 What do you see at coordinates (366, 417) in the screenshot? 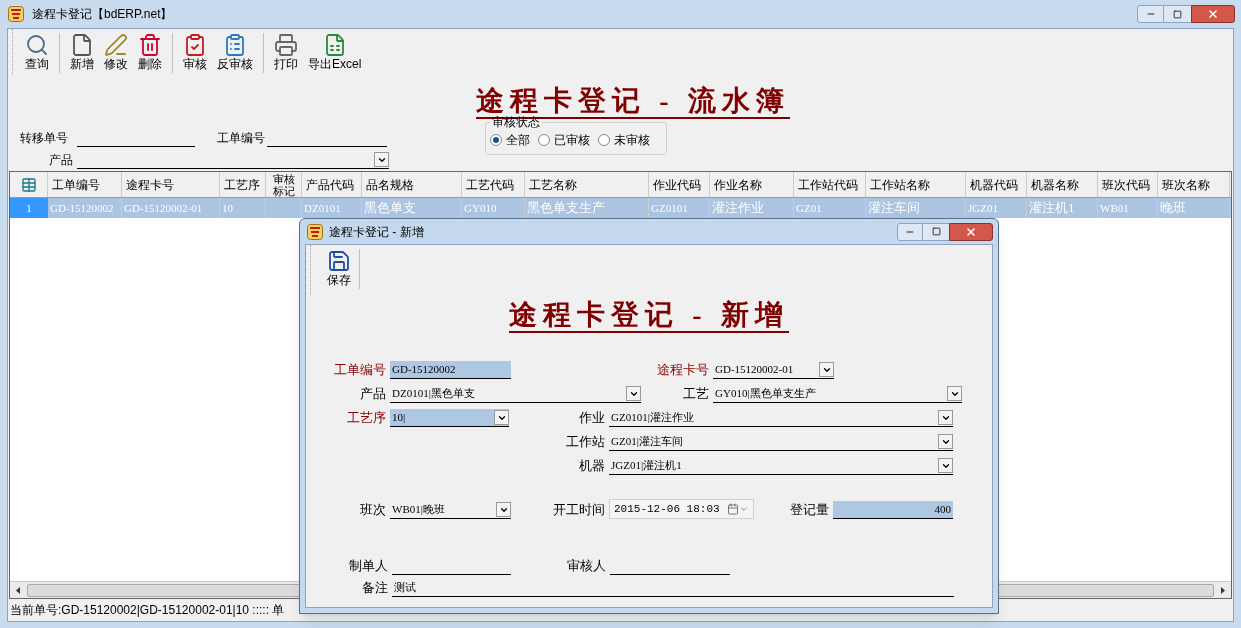
I see `field-label: 工艺序` at bounding box center [366, 417].